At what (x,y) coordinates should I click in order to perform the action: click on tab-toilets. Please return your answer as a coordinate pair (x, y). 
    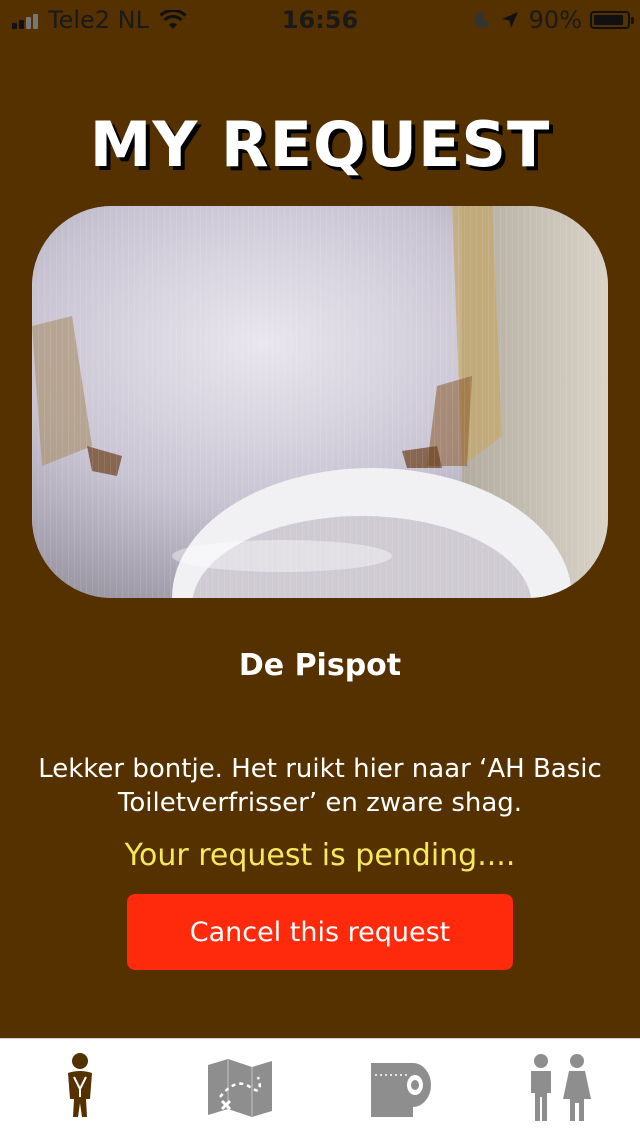
    Looking at the image, I should click on (400, 1087).